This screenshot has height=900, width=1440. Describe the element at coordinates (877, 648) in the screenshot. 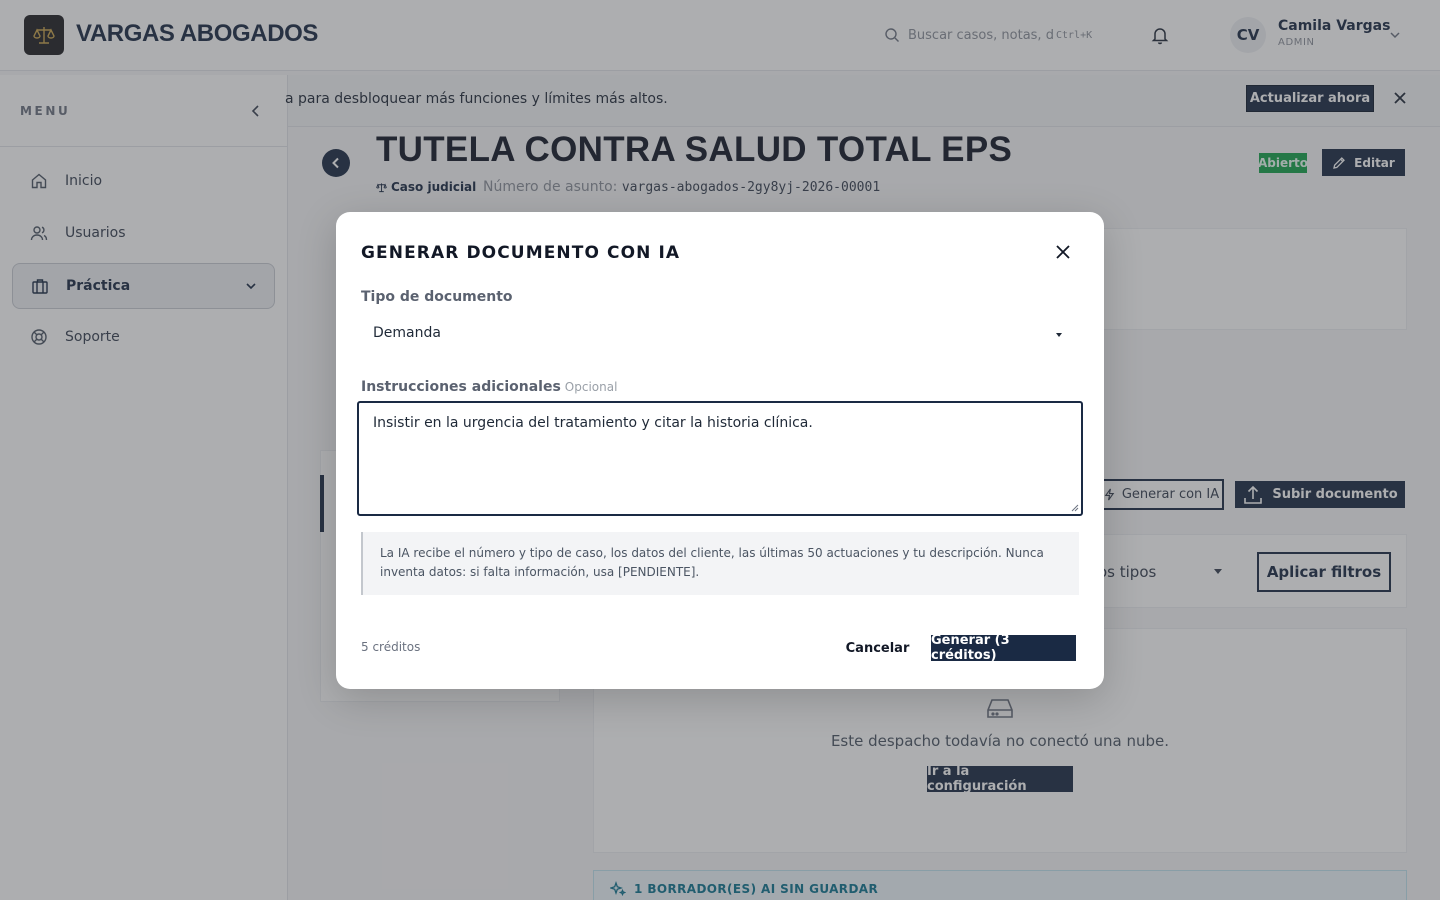

I see `cancel-button: Cancelar` at that location.